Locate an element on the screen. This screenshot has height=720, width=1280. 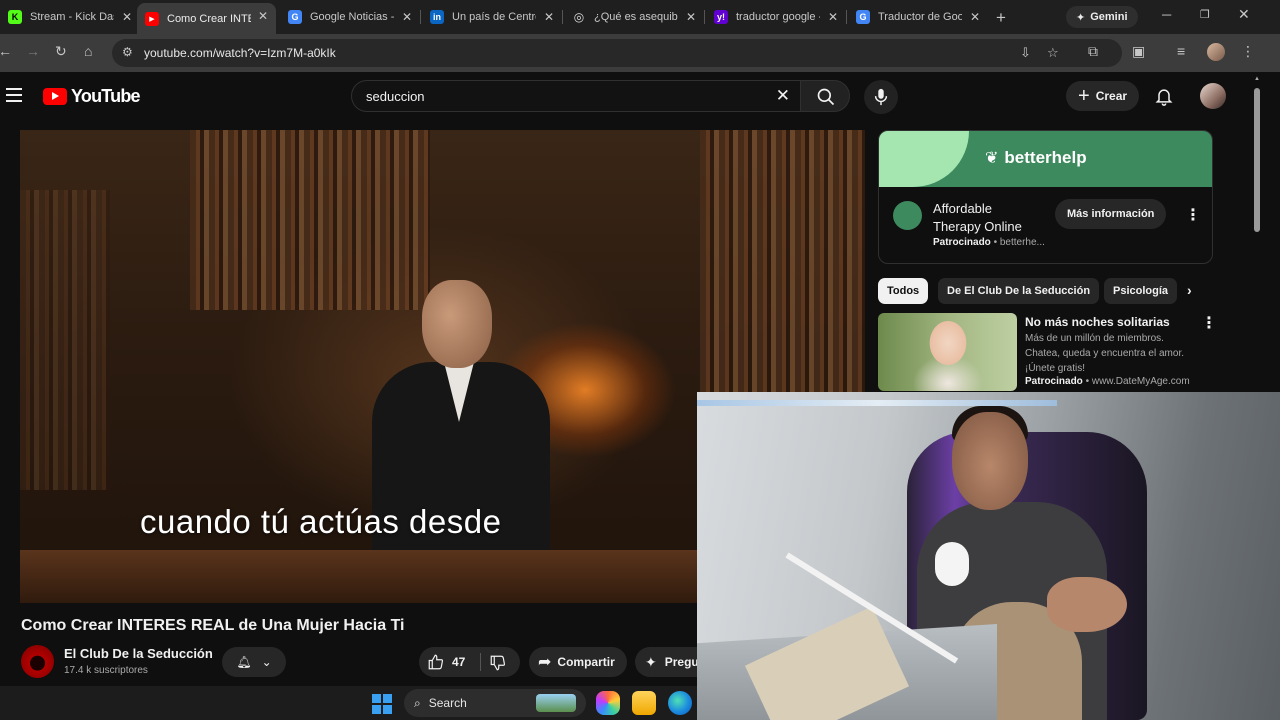
create-label: Crear is located at coordinates (1111, 96).